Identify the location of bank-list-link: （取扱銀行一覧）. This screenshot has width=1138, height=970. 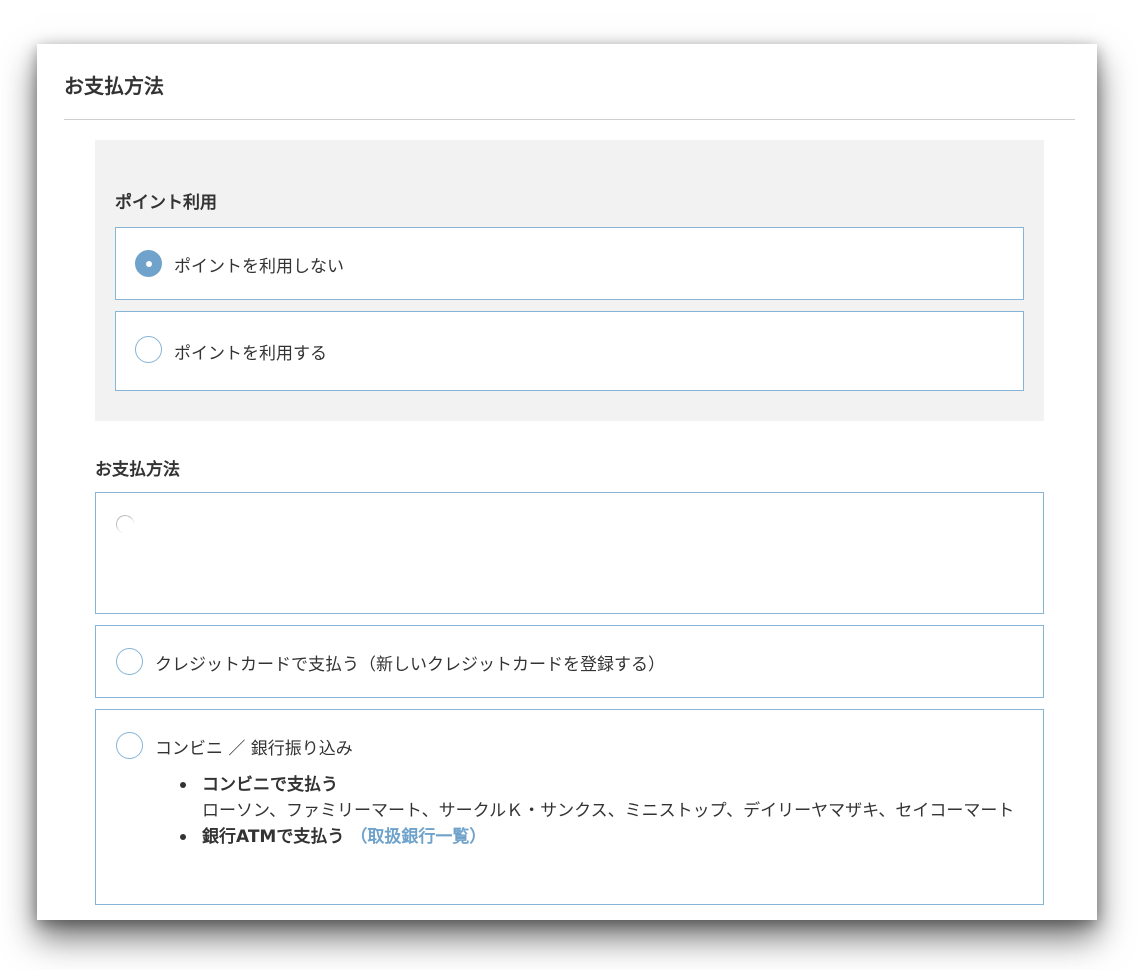
(418, 837).